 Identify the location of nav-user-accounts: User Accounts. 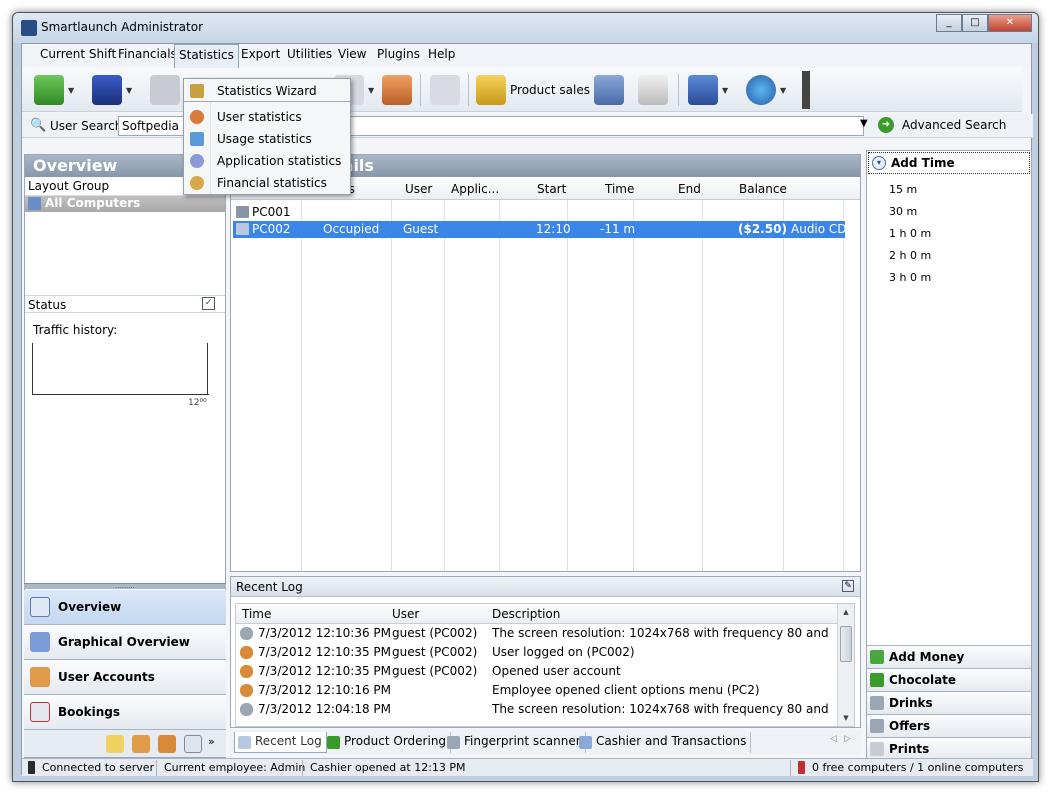
(125, 677).